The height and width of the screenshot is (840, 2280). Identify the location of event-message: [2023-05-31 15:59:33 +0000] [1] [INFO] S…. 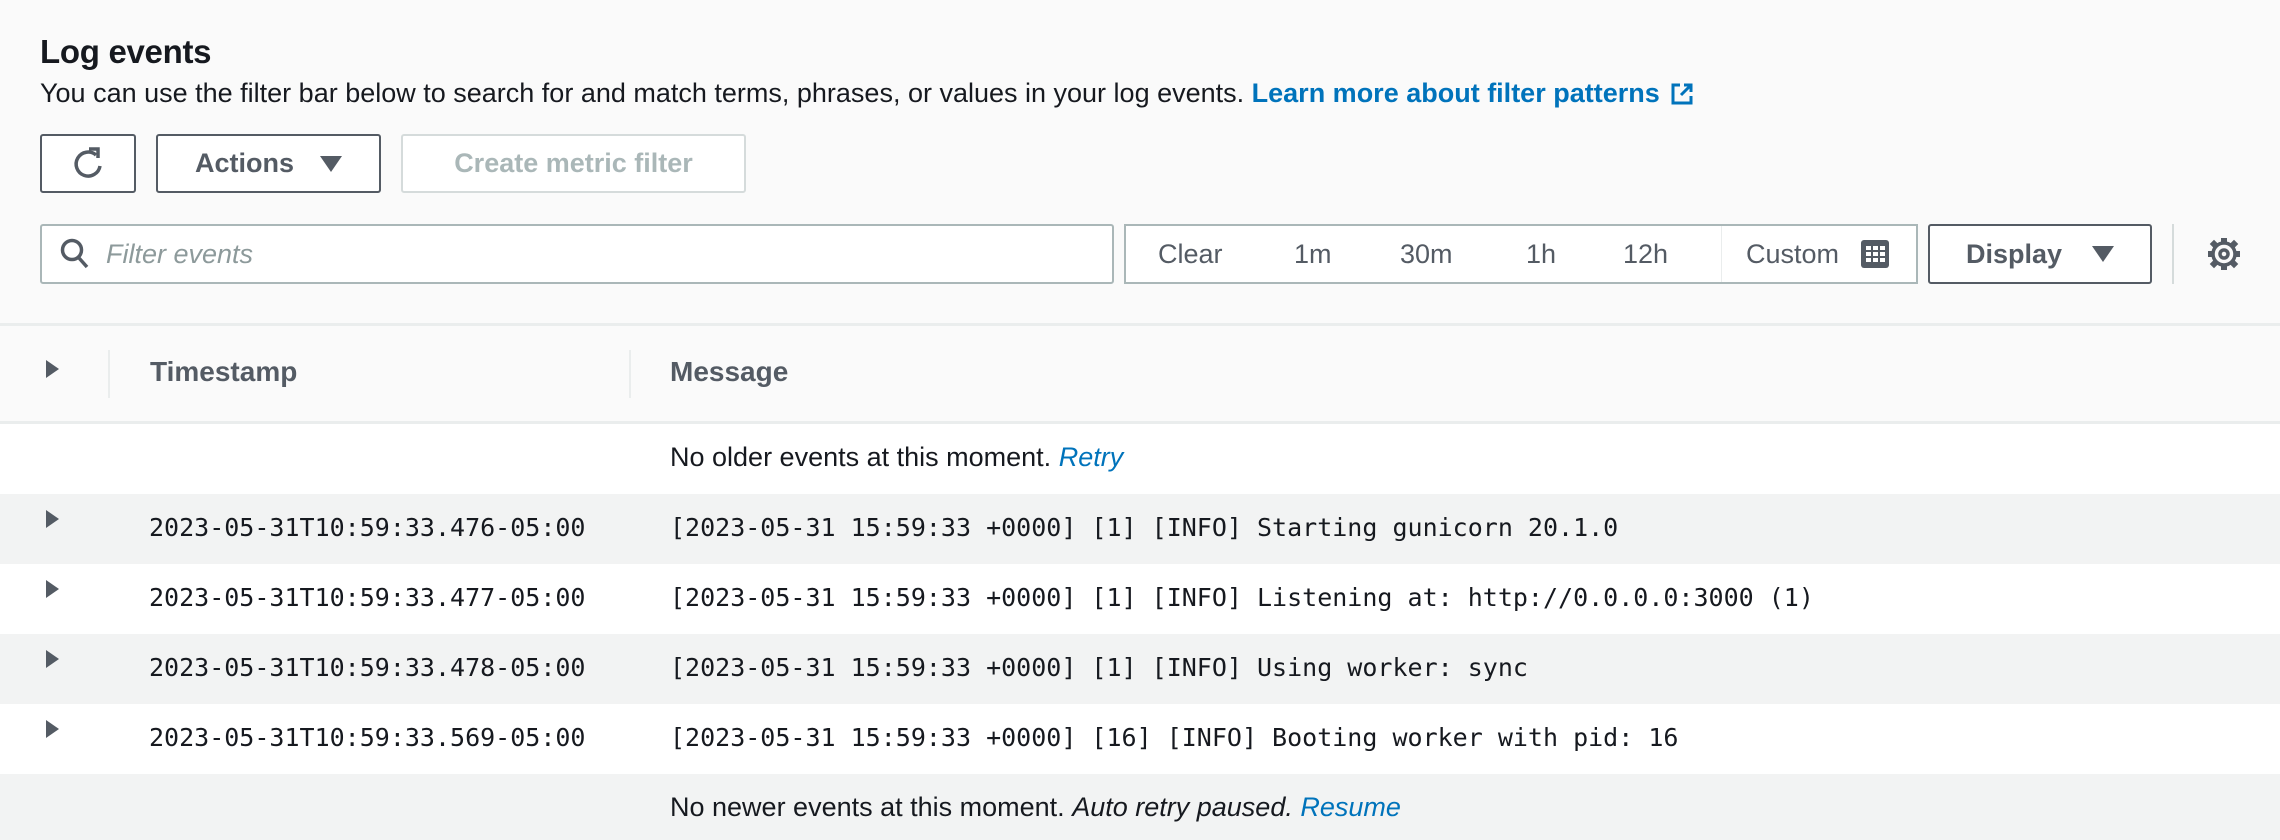
(1144, 527).